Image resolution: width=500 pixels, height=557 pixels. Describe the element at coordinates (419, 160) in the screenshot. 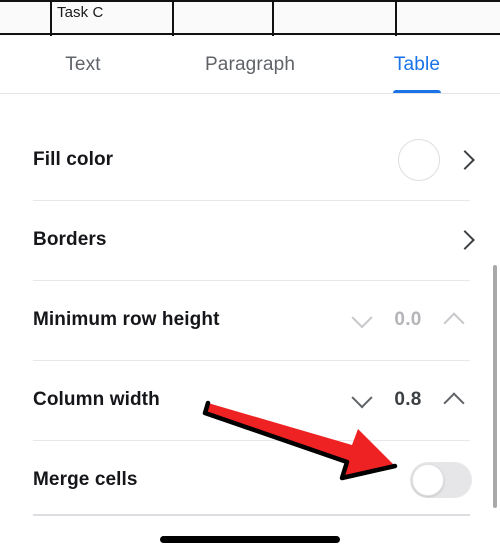

I see `fill-color-swatch` at that location.